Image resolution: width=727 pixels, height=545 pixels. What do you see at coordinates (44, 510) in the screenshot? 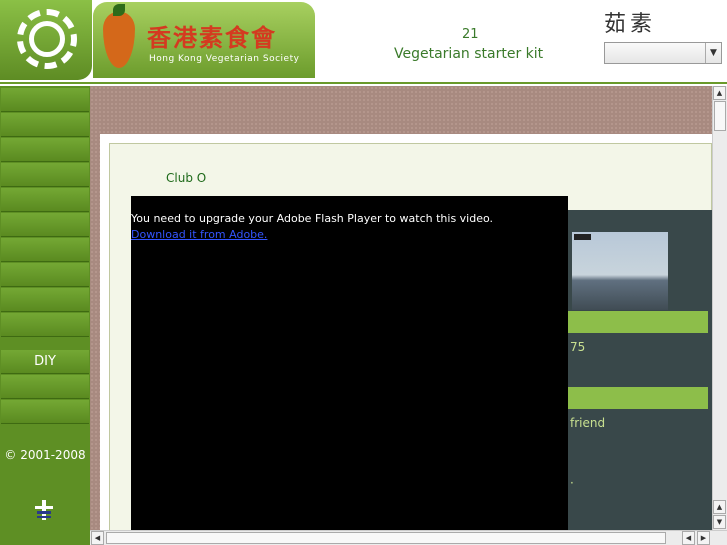
I see `hk-gov-emblem-icon` at bounding box center [44, 510].